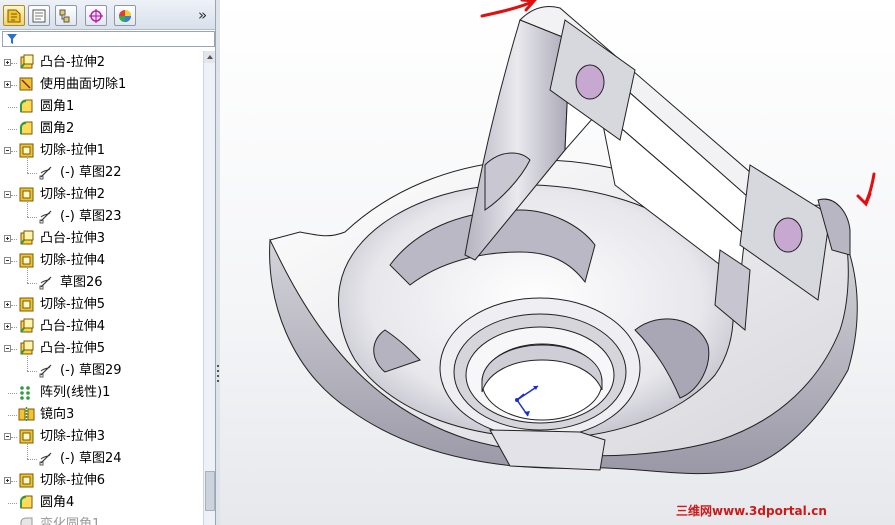  I want to click on tree-item-label: 切除-拉伸5, so click(72, 304).